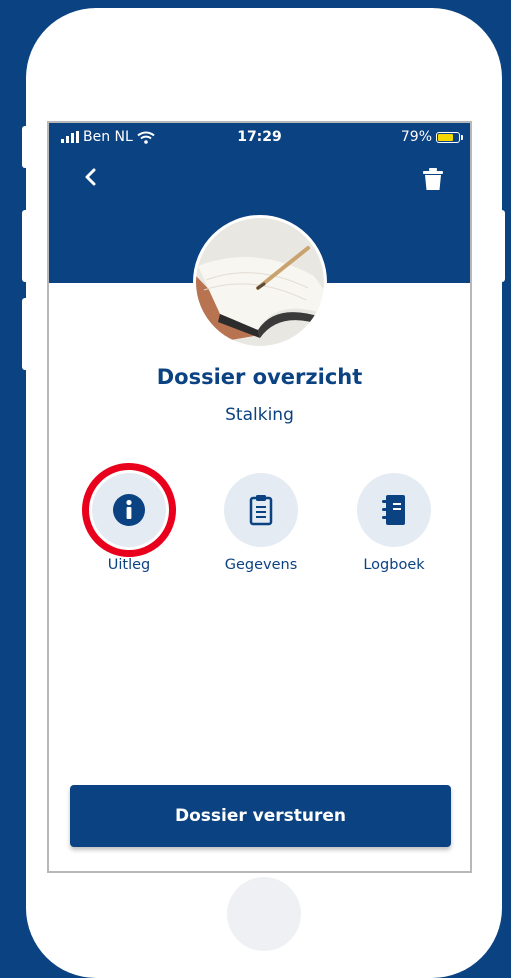 This screenshot has height=978, width=511. What do you see at coordinates (259, 415) in the screenshot?
I see `dossier-subtitle: Stalking` at bounding box center [259, 415].